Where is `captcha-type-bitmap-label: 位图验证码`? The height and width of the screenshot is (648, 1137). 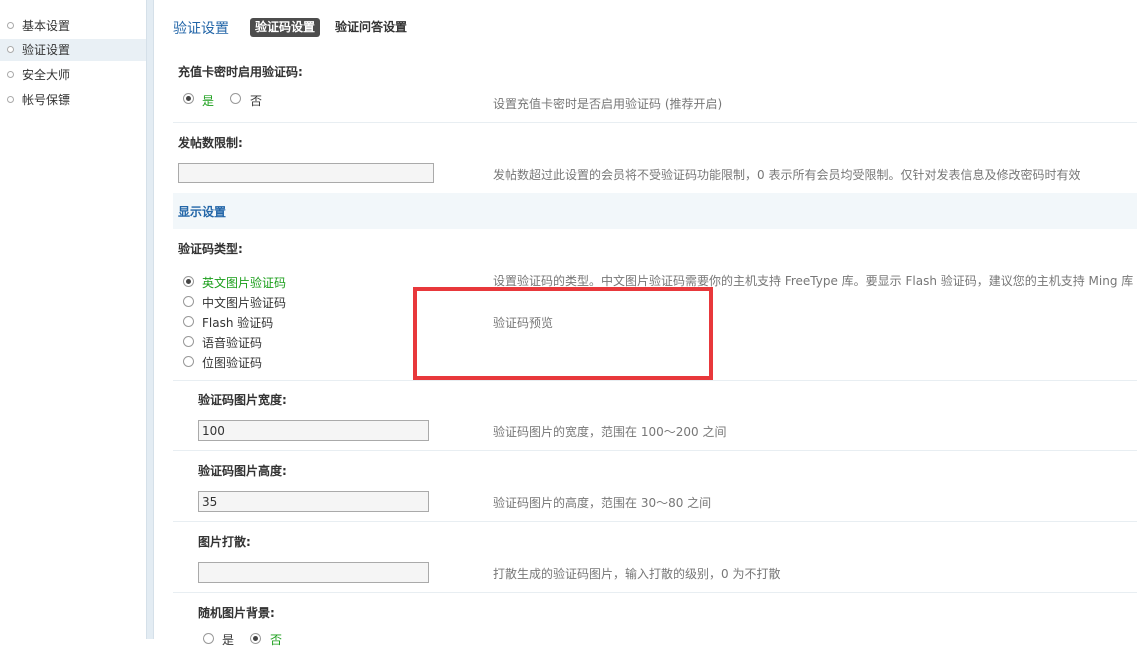 captcha-type-bitmap-label: 位图验证码 is located at coordinates (232, 363).